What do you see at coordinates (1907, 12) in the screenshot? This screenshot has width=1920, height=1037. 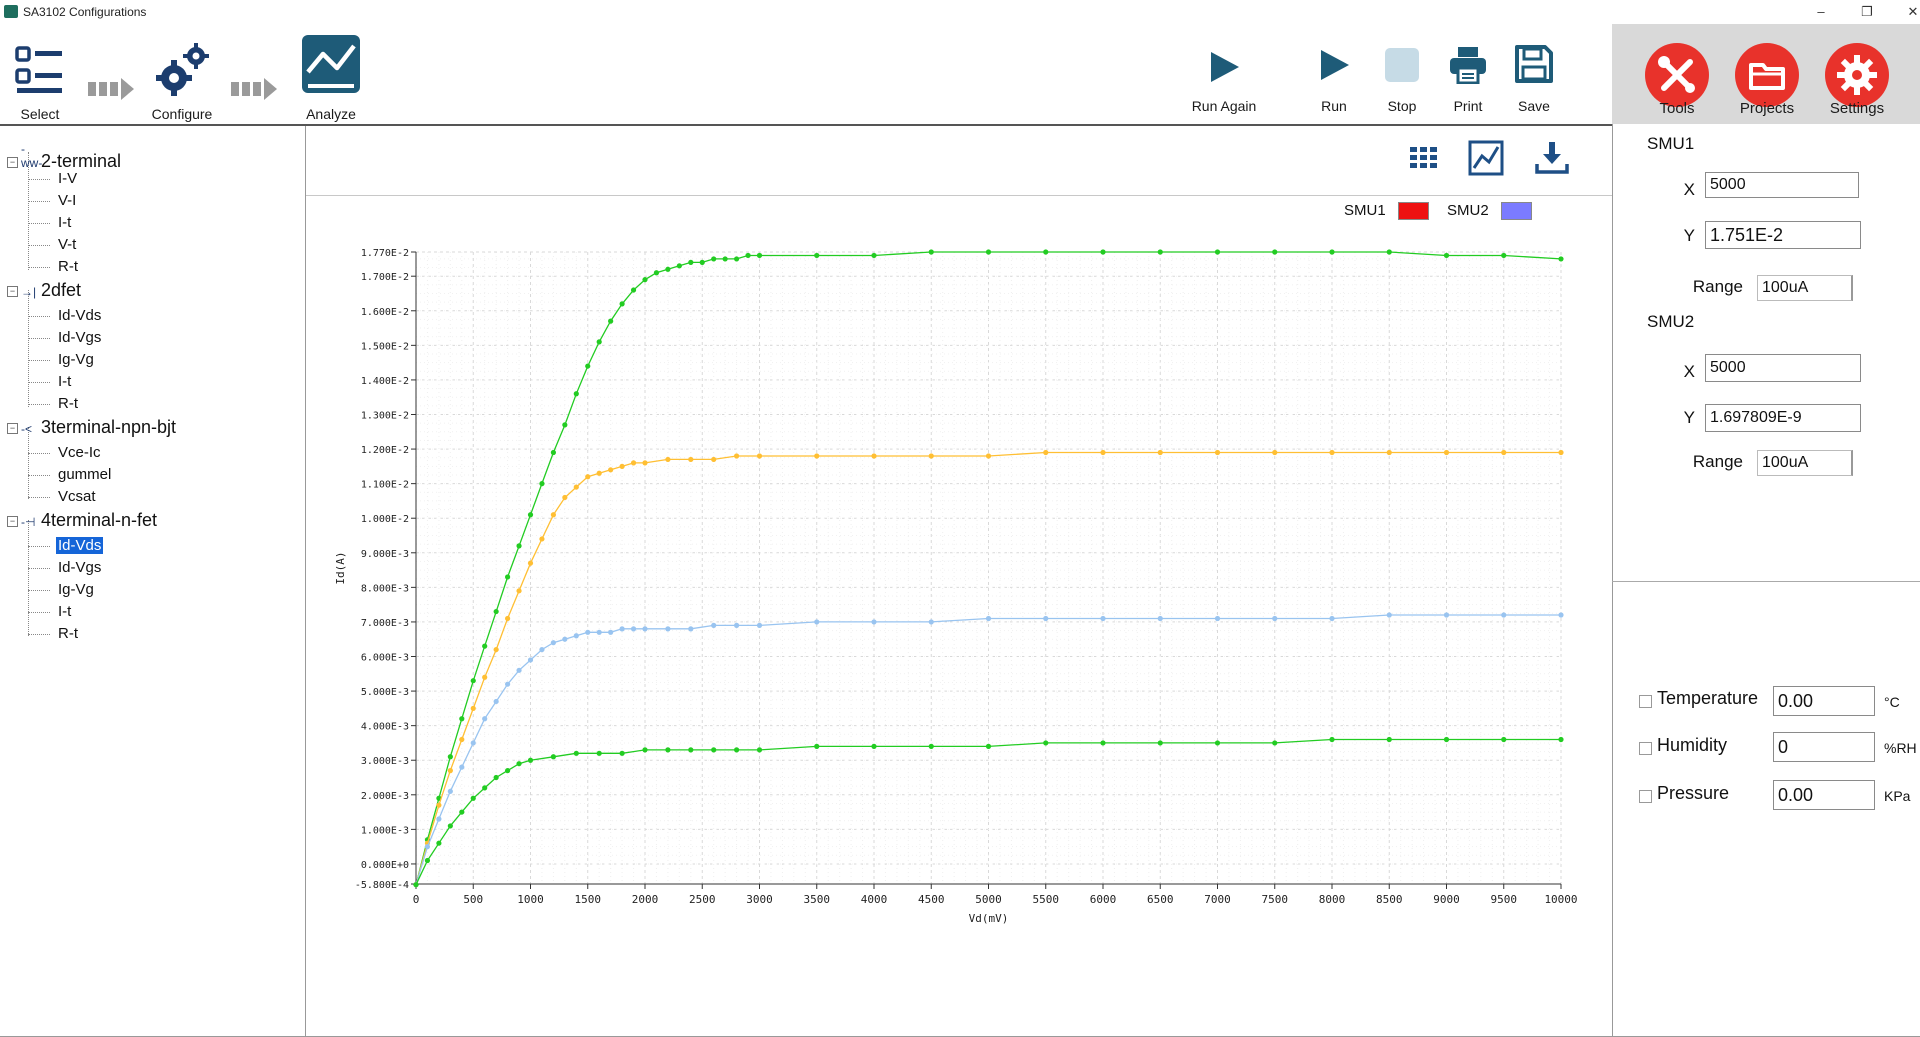 I see `close-button: ✕` at bounding box center [1907, 12].